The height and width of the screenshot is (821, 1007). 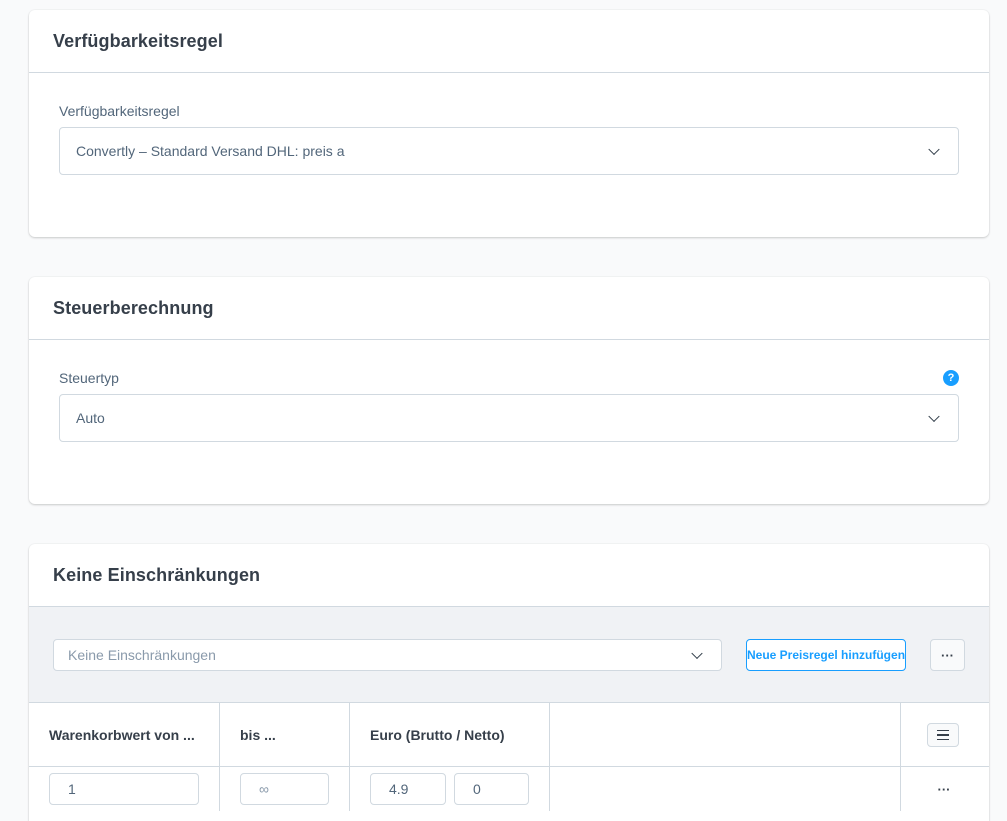 I want to click on tax-card-title: Steuerberechnung, so click(x=133, y=307).